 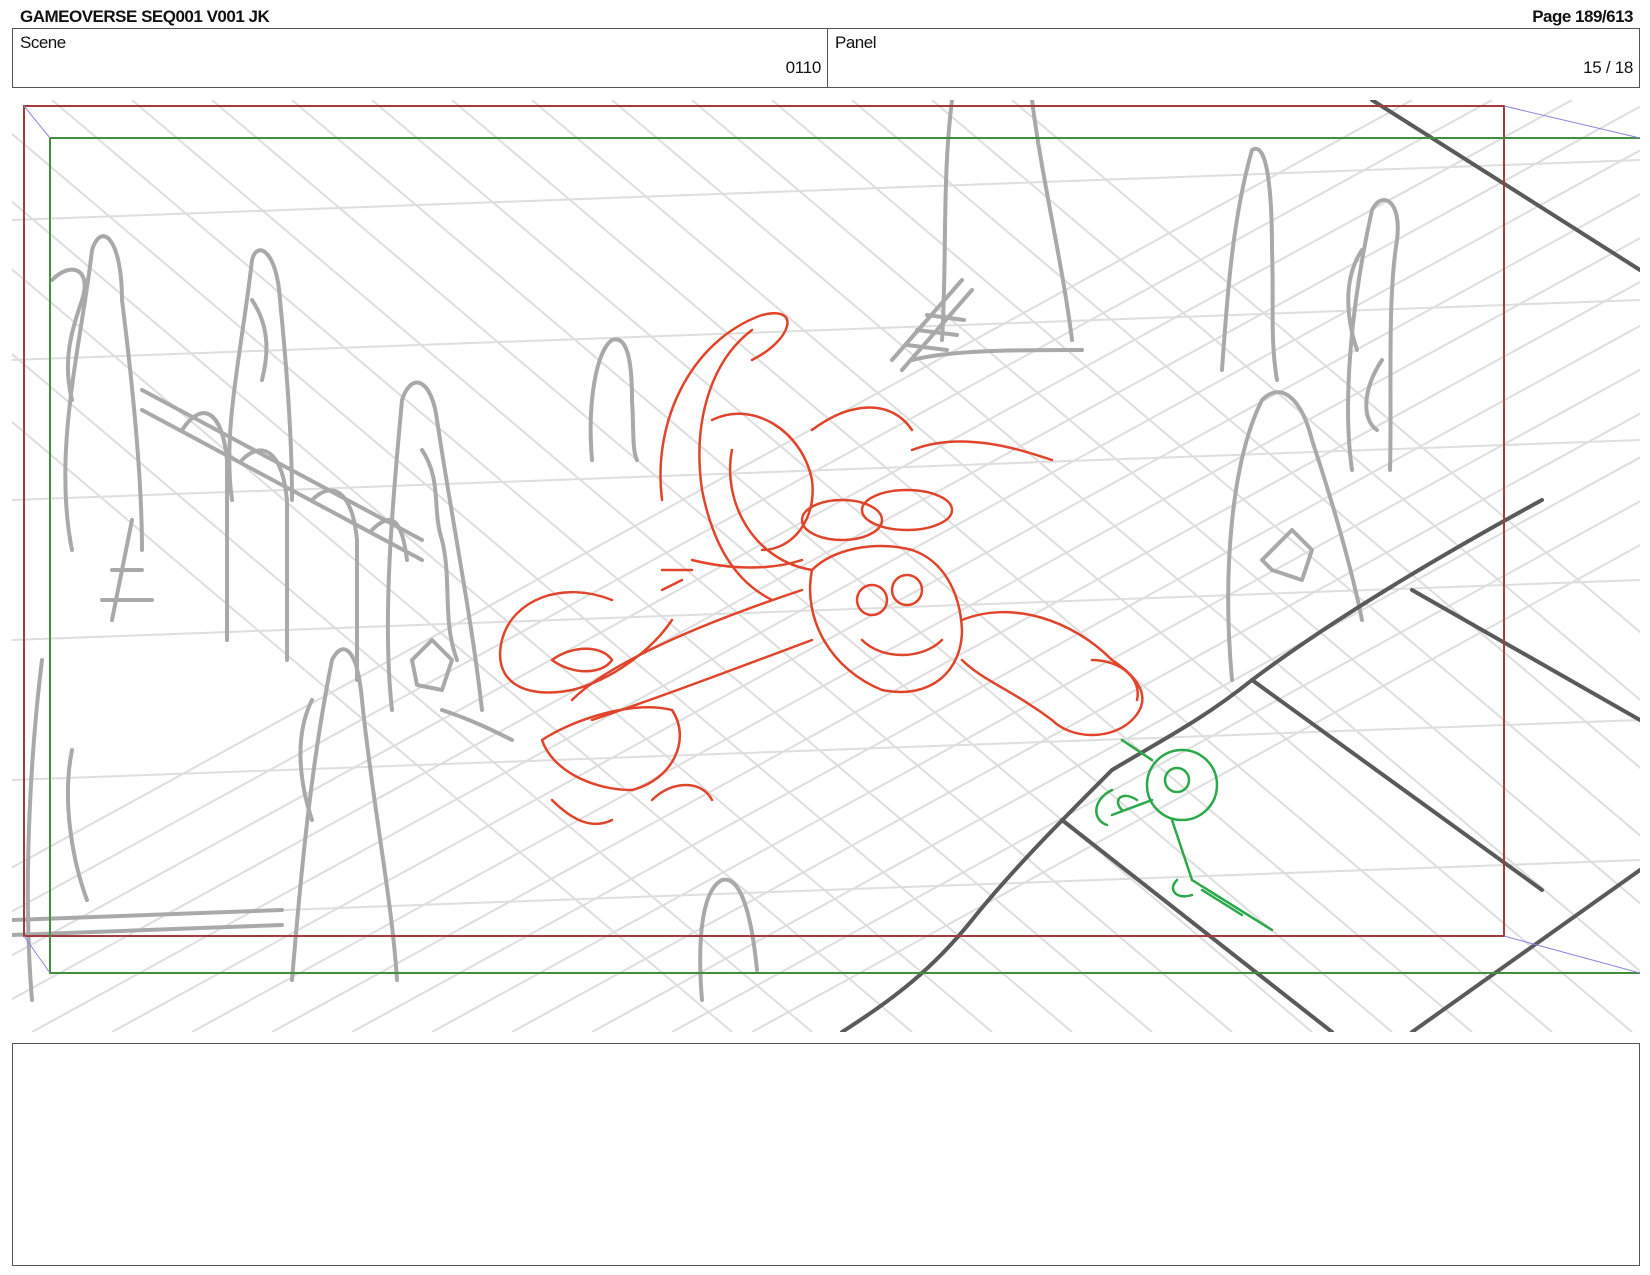 I want to click on page-number: Page 189/613, so click(x=1582, y=16).